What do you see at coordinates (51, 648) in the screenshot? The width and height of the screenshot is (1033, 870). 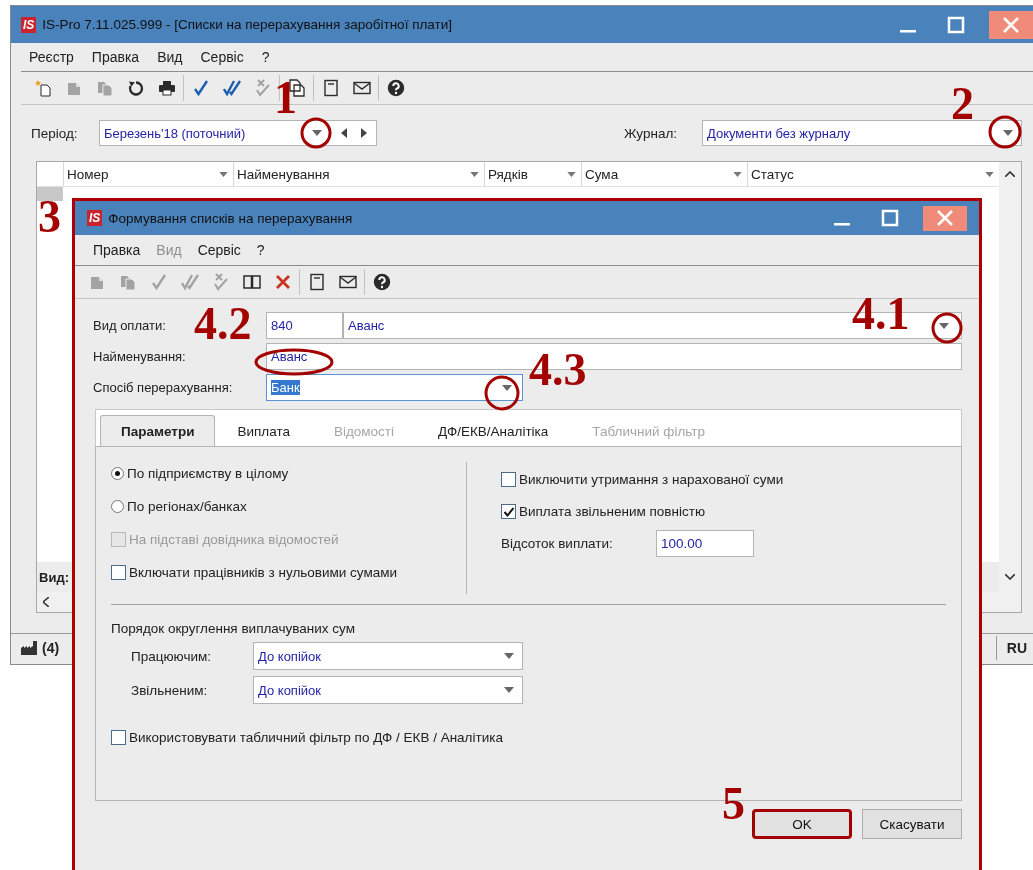 I see `status-count: (4)` at bounding box center [51, 648].